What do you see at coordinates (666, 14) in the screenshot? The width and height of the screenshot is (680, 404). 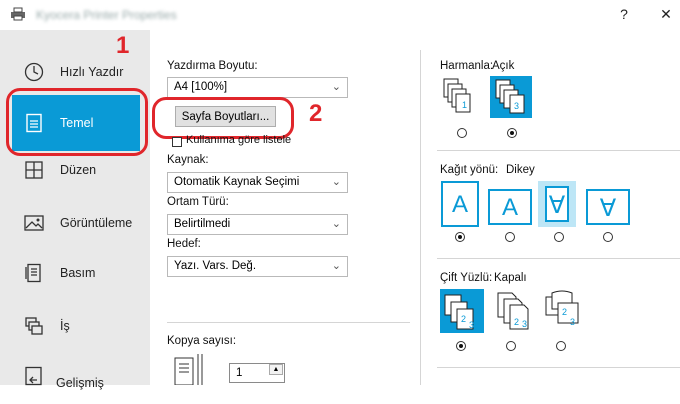 I see `close-button: ✕` at bounding box center [666, 14].